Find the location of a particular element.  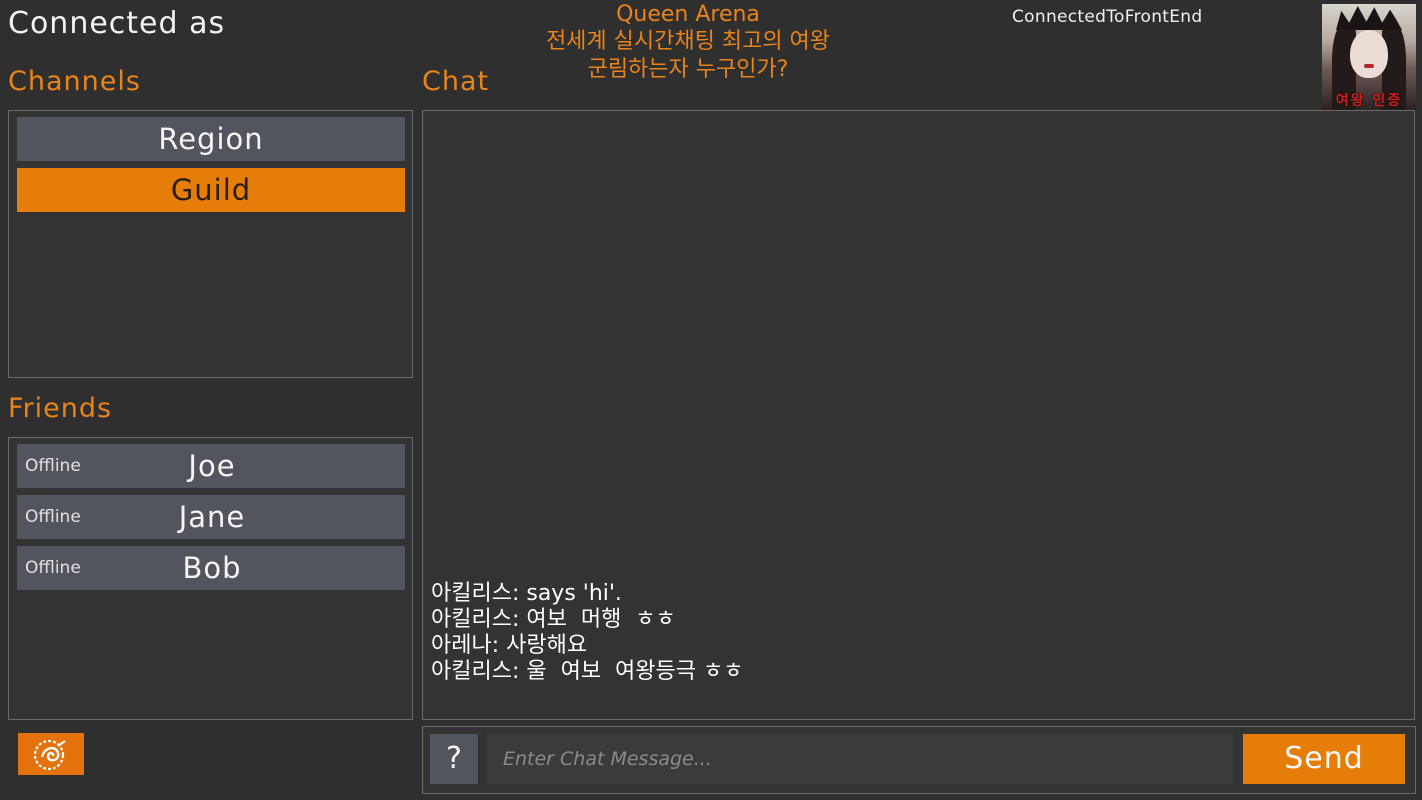

send-button: Send is located at coordinates (1324, 759).